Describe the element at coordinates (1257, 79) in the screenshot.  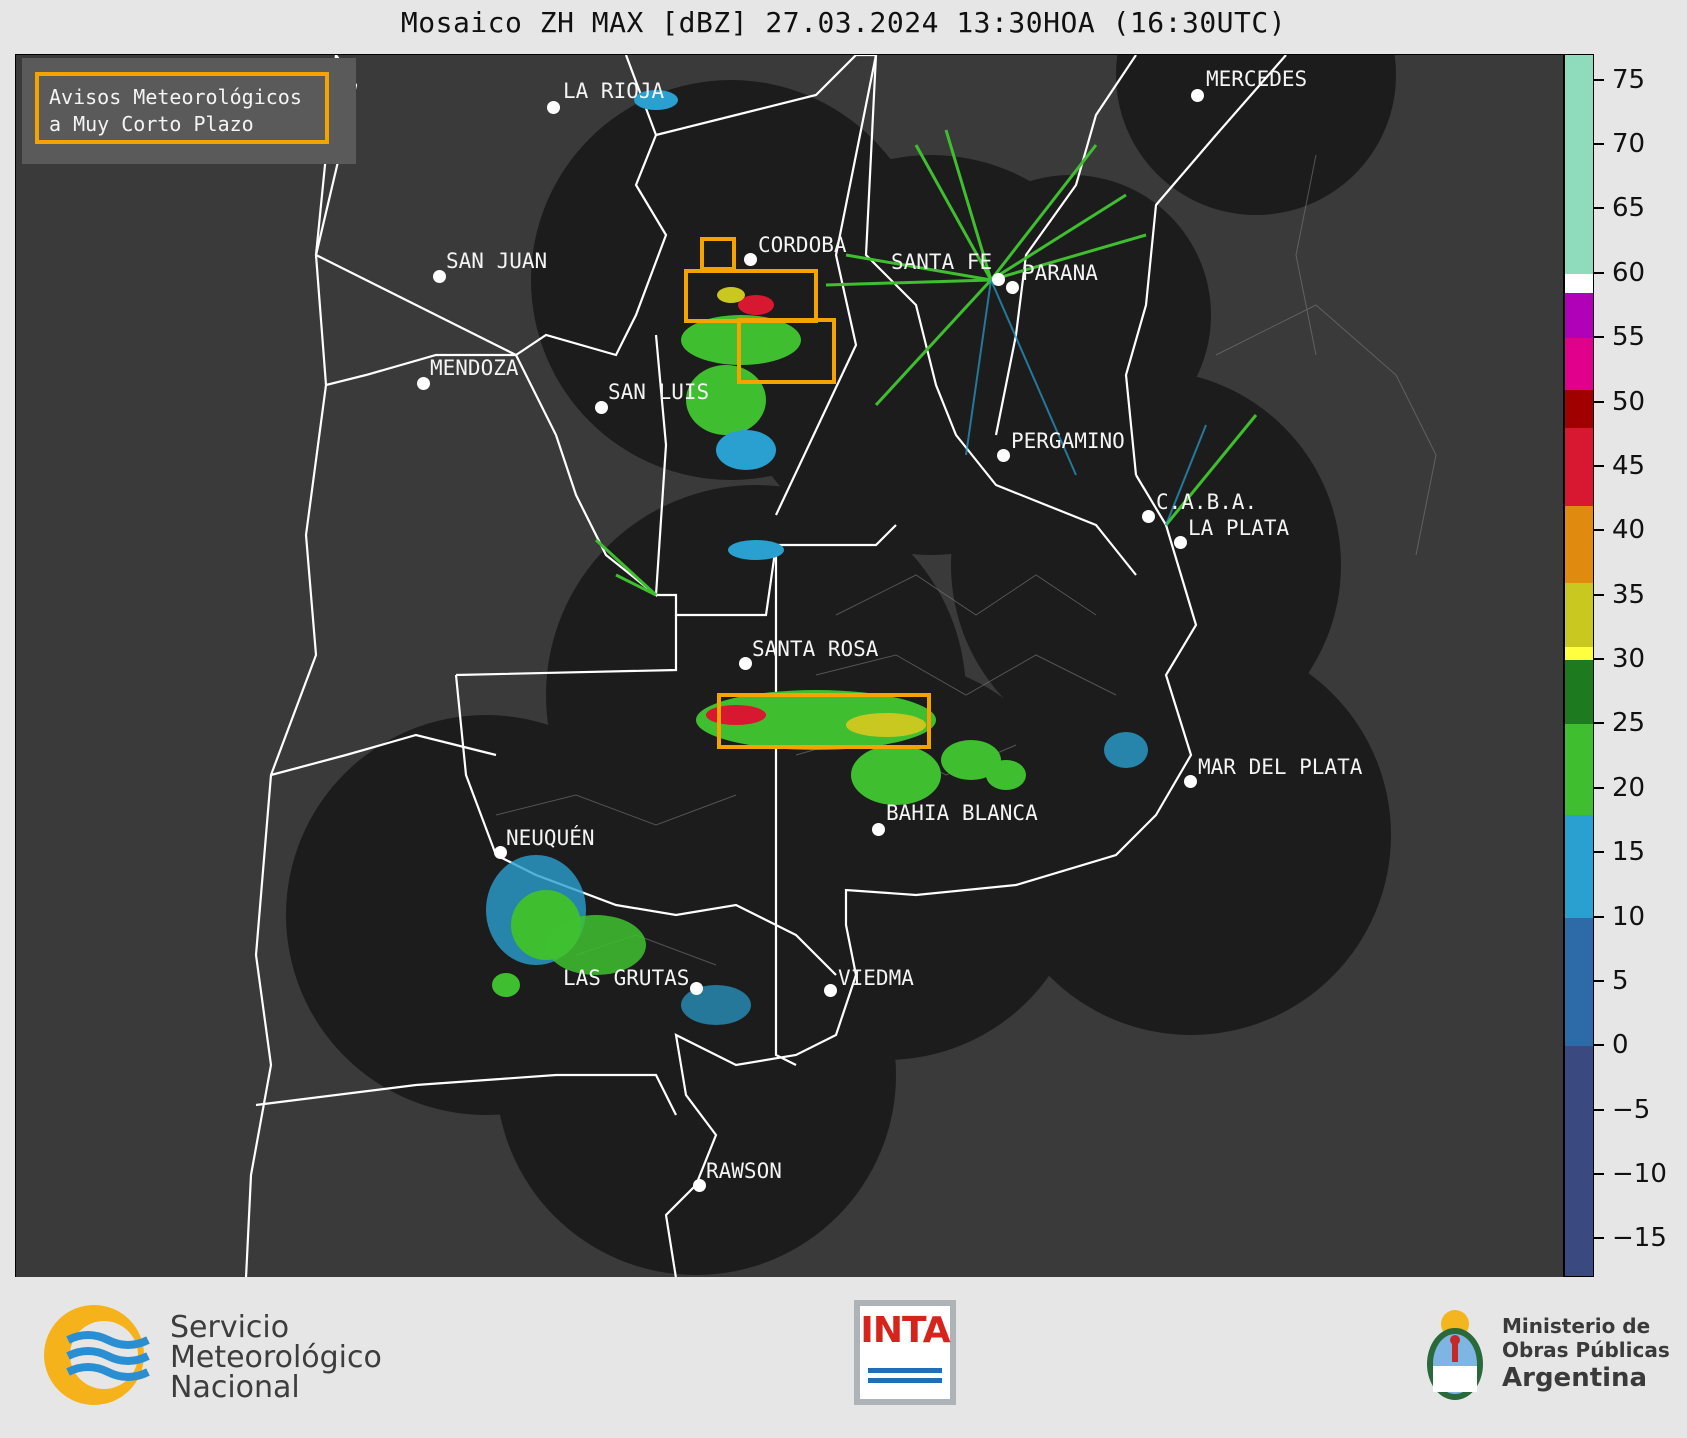
I see `city-label-mercedes: MERCEDES` at that location.